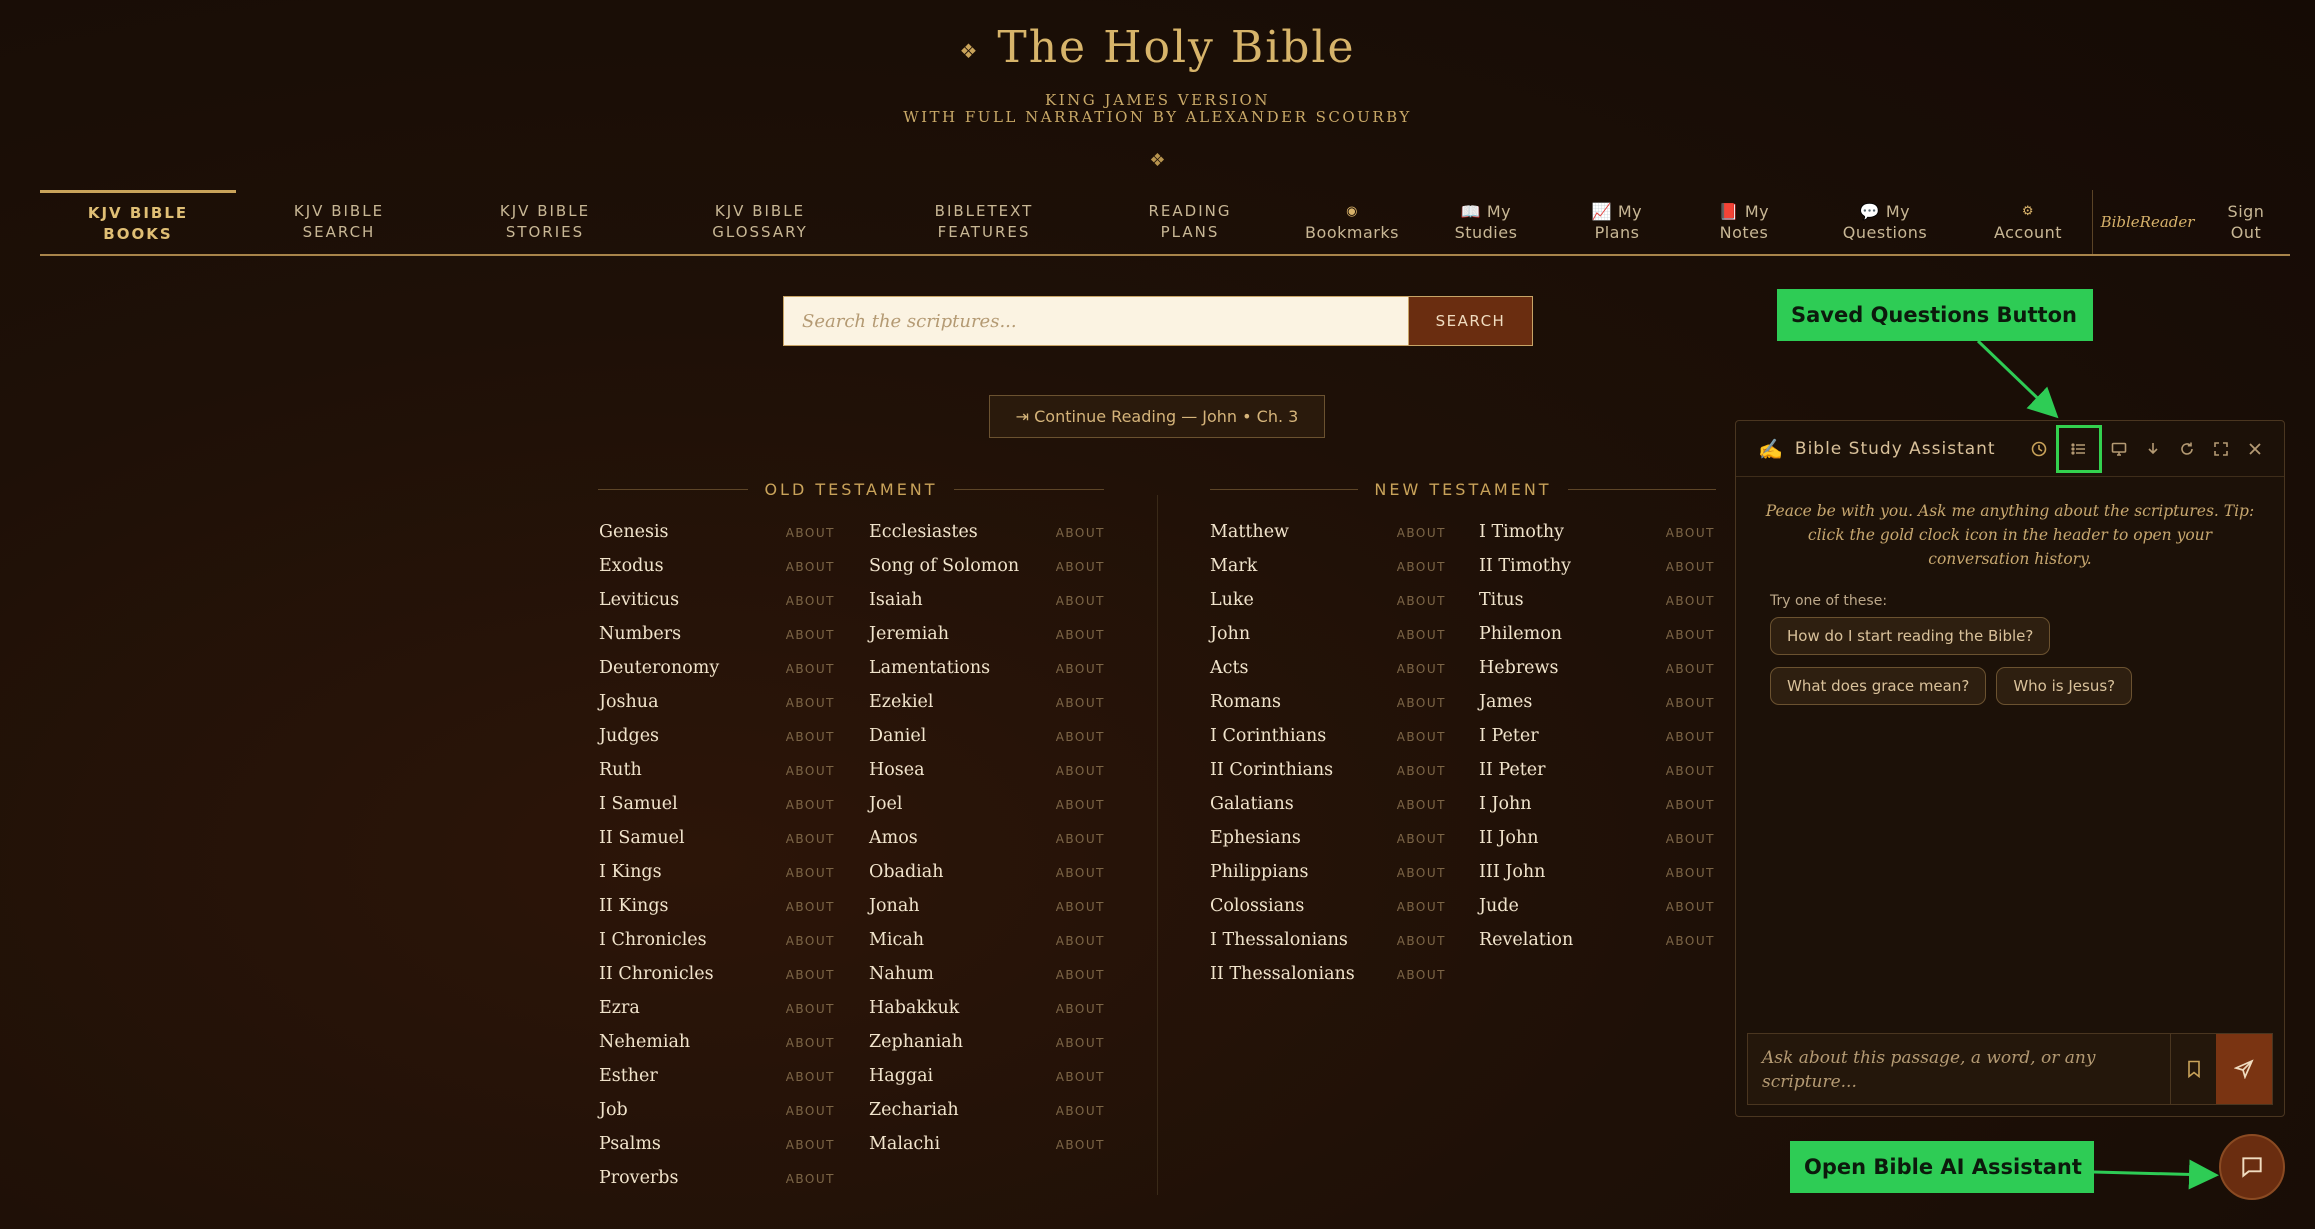 This screenshot has width=2315, height=1229. I want to click on book-link: Ecclesiastes, so click(923, 532).